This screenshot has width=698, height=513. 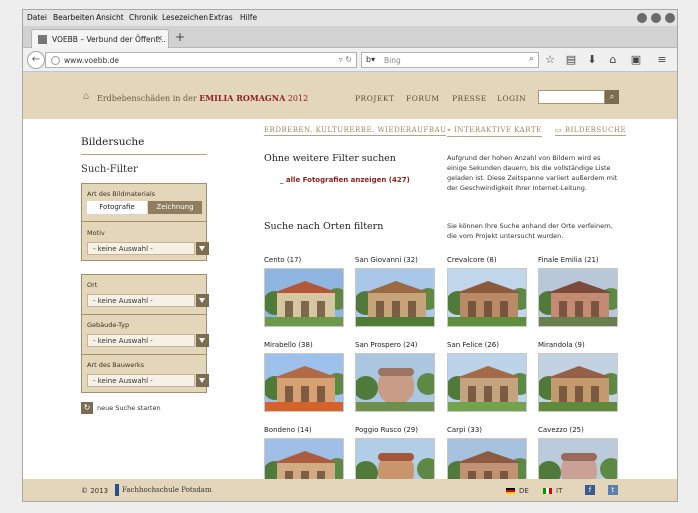 I want to click on subnav-tagline: ERDBEBEN. KULTURERBE. WIEDERAUFBAU, so click(x=355, y=131).